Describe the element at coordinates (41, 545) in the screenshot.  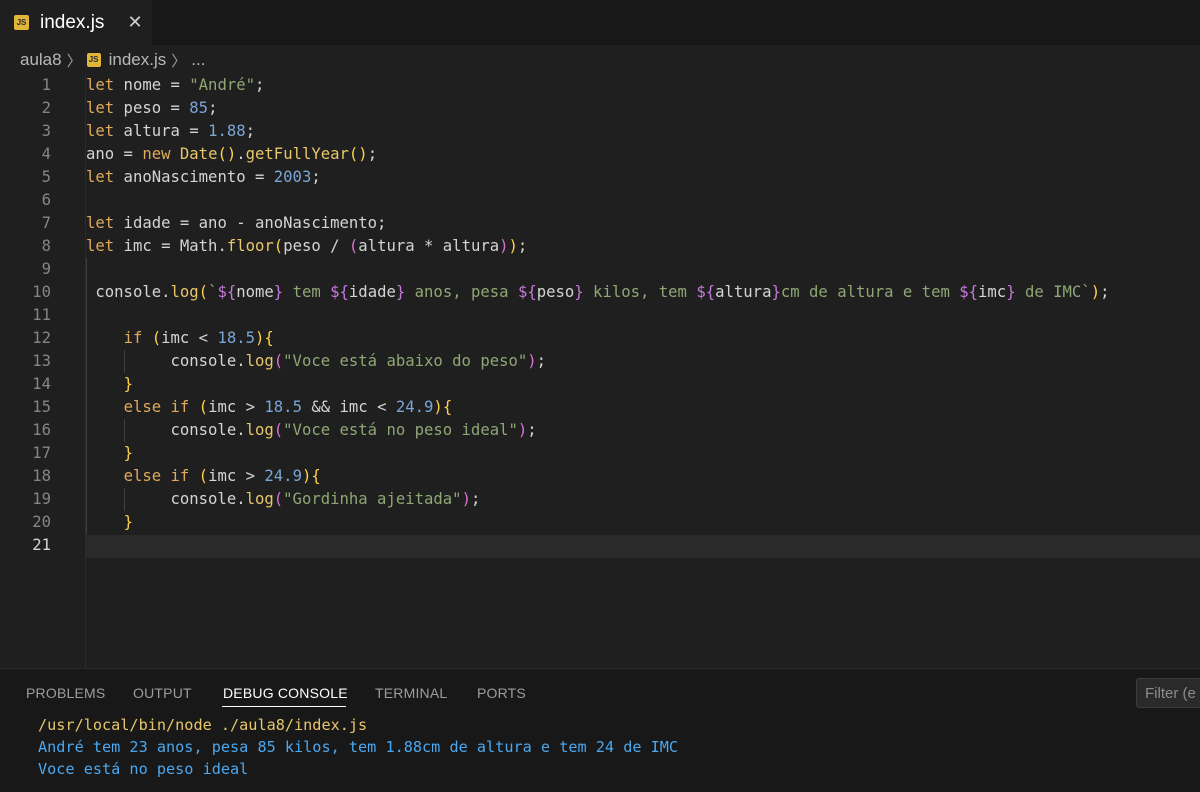
I see `line-number: 21` at that location.